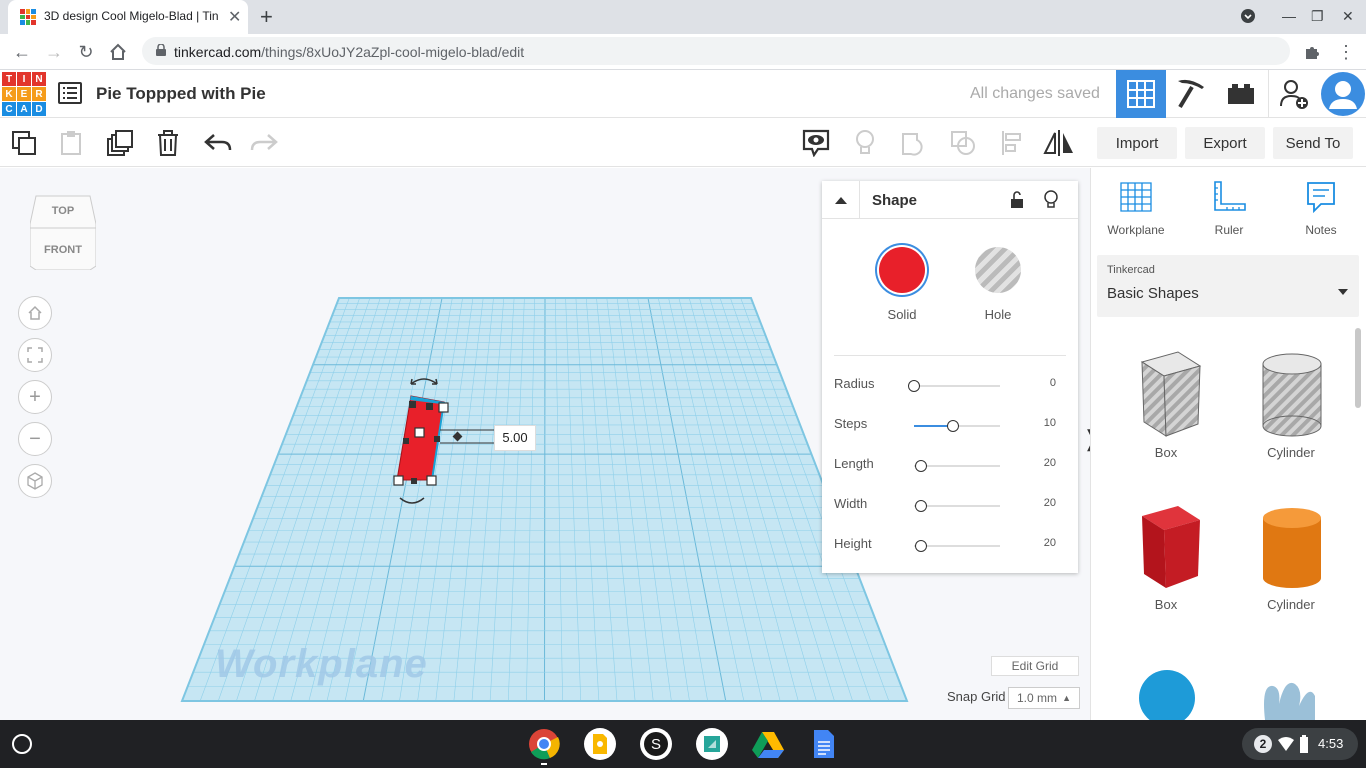 The height and width of the screenshot is (768, 1366). Describe the element at coordinates (70, 93) in the screenshot. I see `design-list-icon` at that location.